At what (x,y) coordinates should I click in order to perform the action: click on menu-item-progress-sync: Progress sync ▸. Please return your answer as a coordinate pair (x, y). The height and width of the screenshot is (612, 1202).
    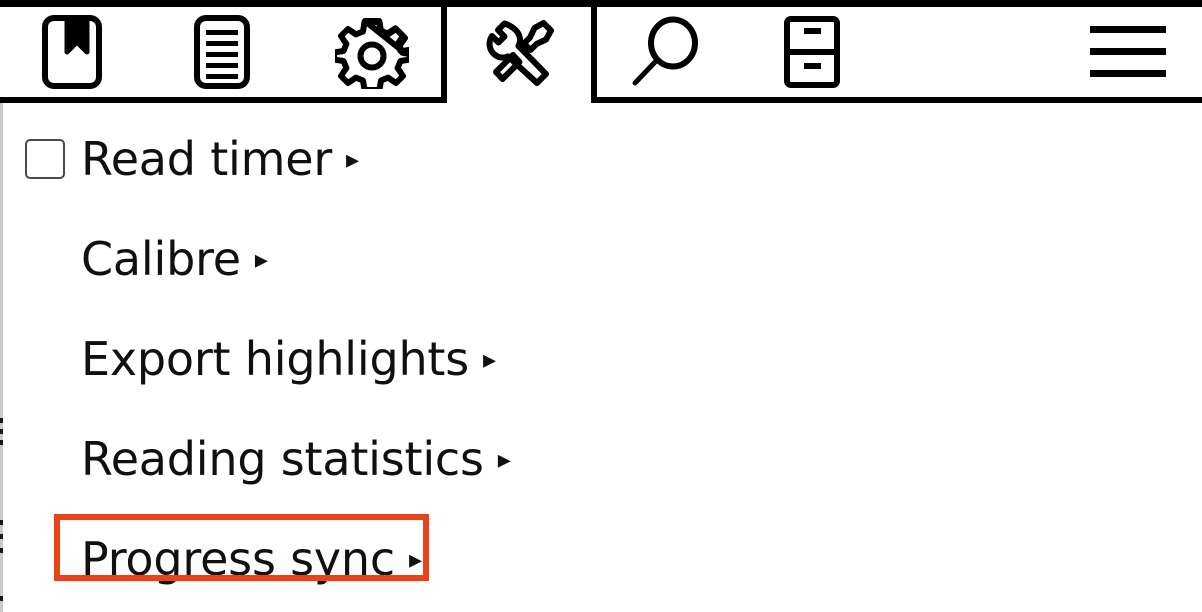
    Looking at the image, I should click on (602, 559).